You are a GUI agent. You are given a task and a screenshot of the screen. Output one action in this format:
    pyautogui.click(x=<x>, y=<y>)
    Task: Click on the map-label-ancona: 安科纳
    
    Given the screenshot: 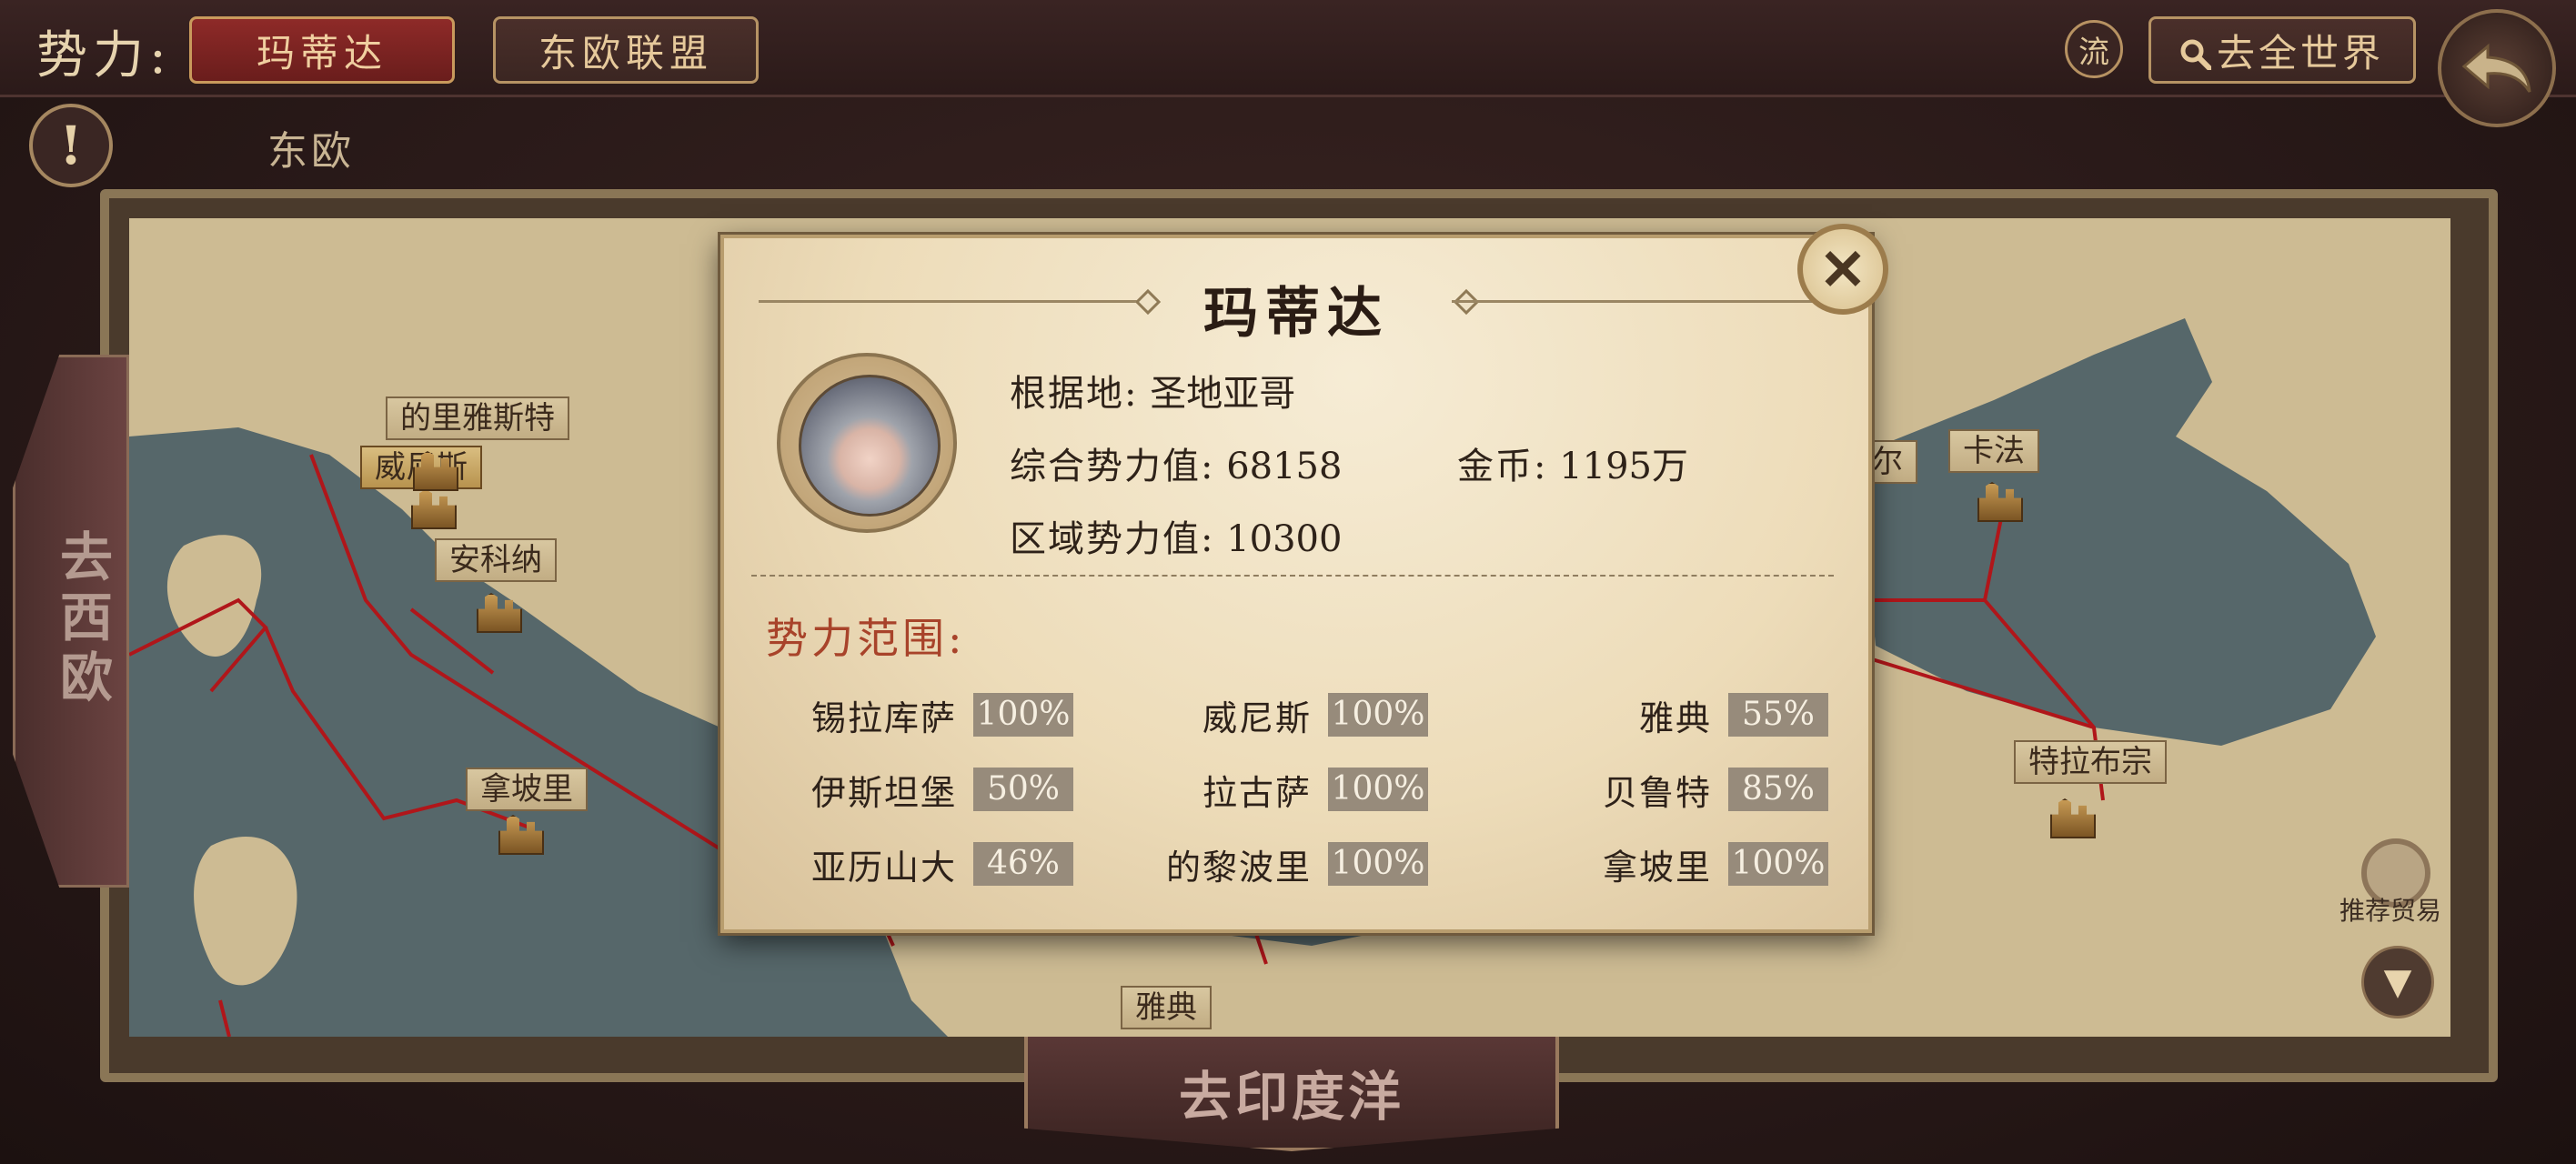 What is the action you would take?
    pyautogui.click(x=496, y=560)
    